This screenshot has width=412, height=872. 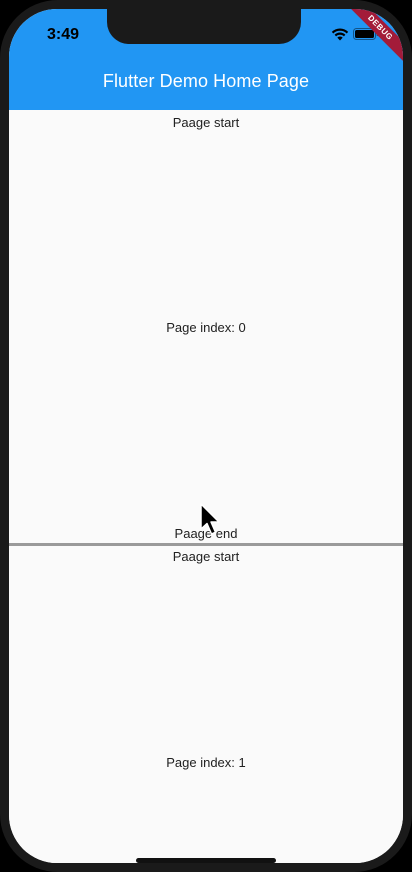 I want to click on debug-banner: DEBUG, so click(x=373, y=39).